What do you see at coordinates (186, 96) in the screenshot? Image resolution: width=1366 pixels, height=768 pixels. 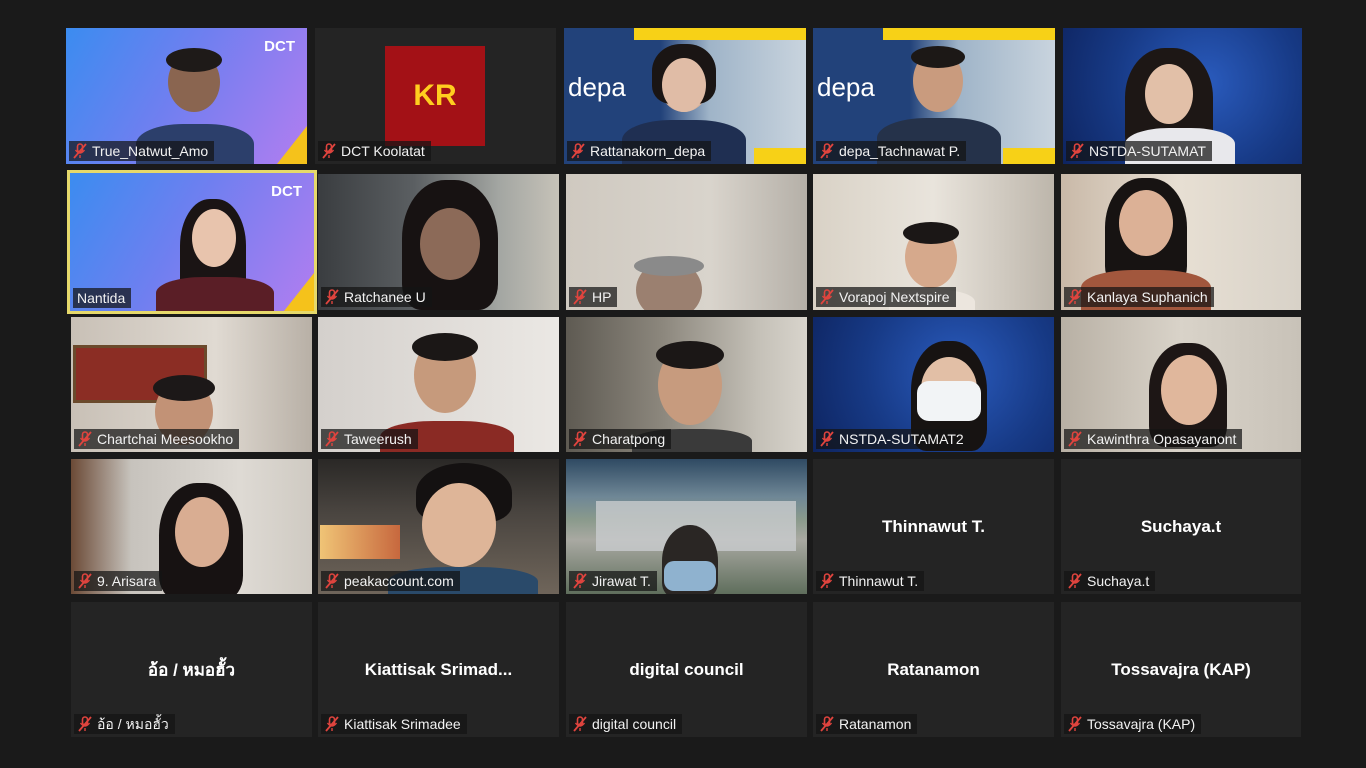 I see `video-tile: DCT True_Natwut_Amo` at bounding box center [186, 96].